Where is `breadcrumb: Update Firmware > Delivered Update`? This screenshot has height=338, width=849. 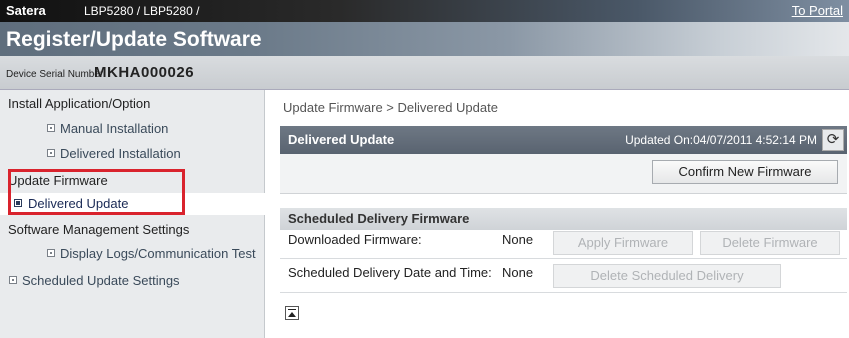
breadcrumb: Update Firmware > Delivered Update is located at coordinates (390, 107).